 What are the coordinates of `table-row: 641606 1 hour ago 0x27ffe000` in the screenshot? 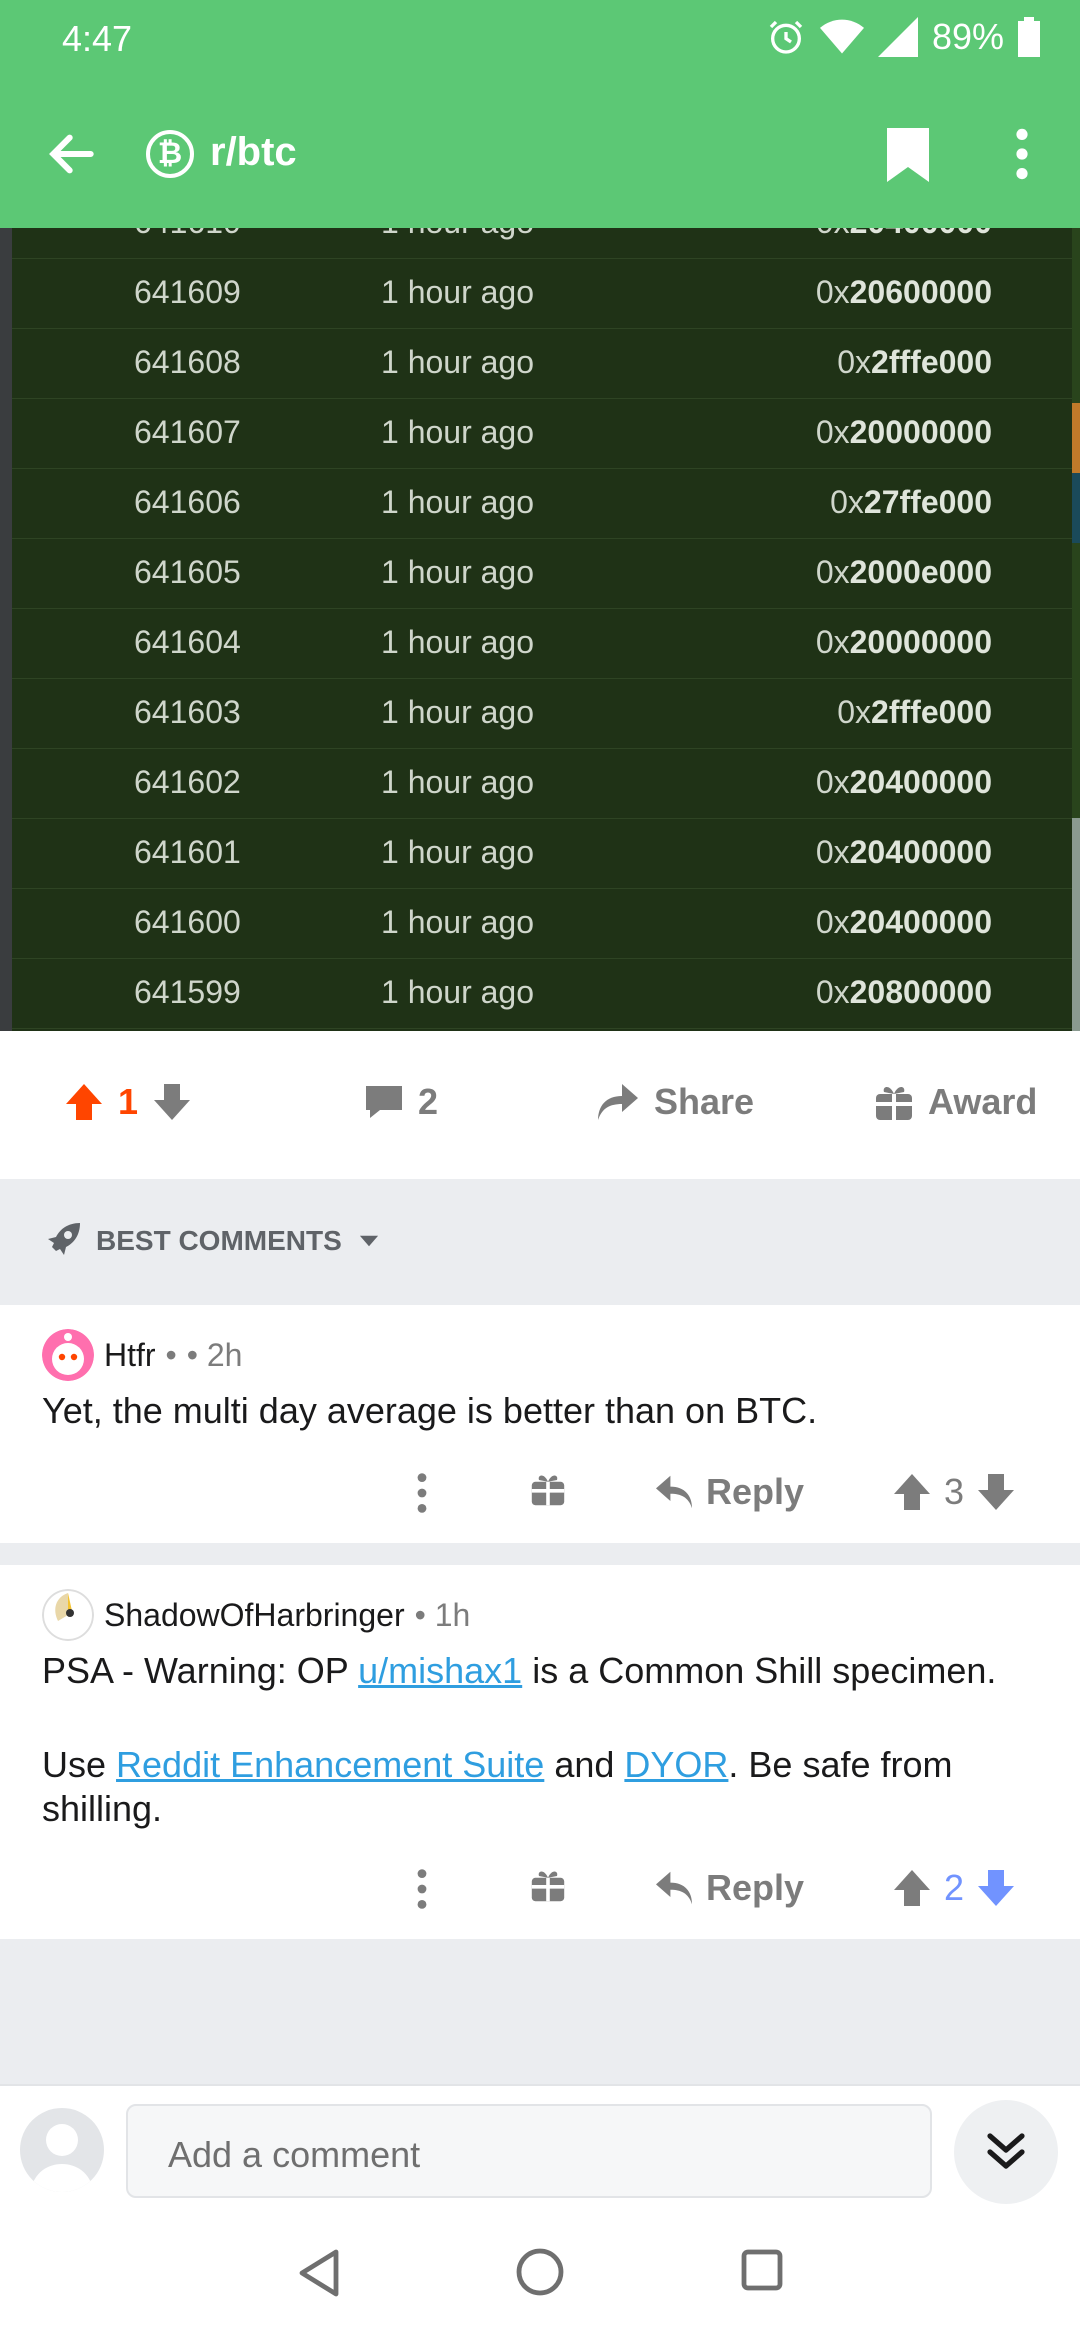 It's located at (542, 503).